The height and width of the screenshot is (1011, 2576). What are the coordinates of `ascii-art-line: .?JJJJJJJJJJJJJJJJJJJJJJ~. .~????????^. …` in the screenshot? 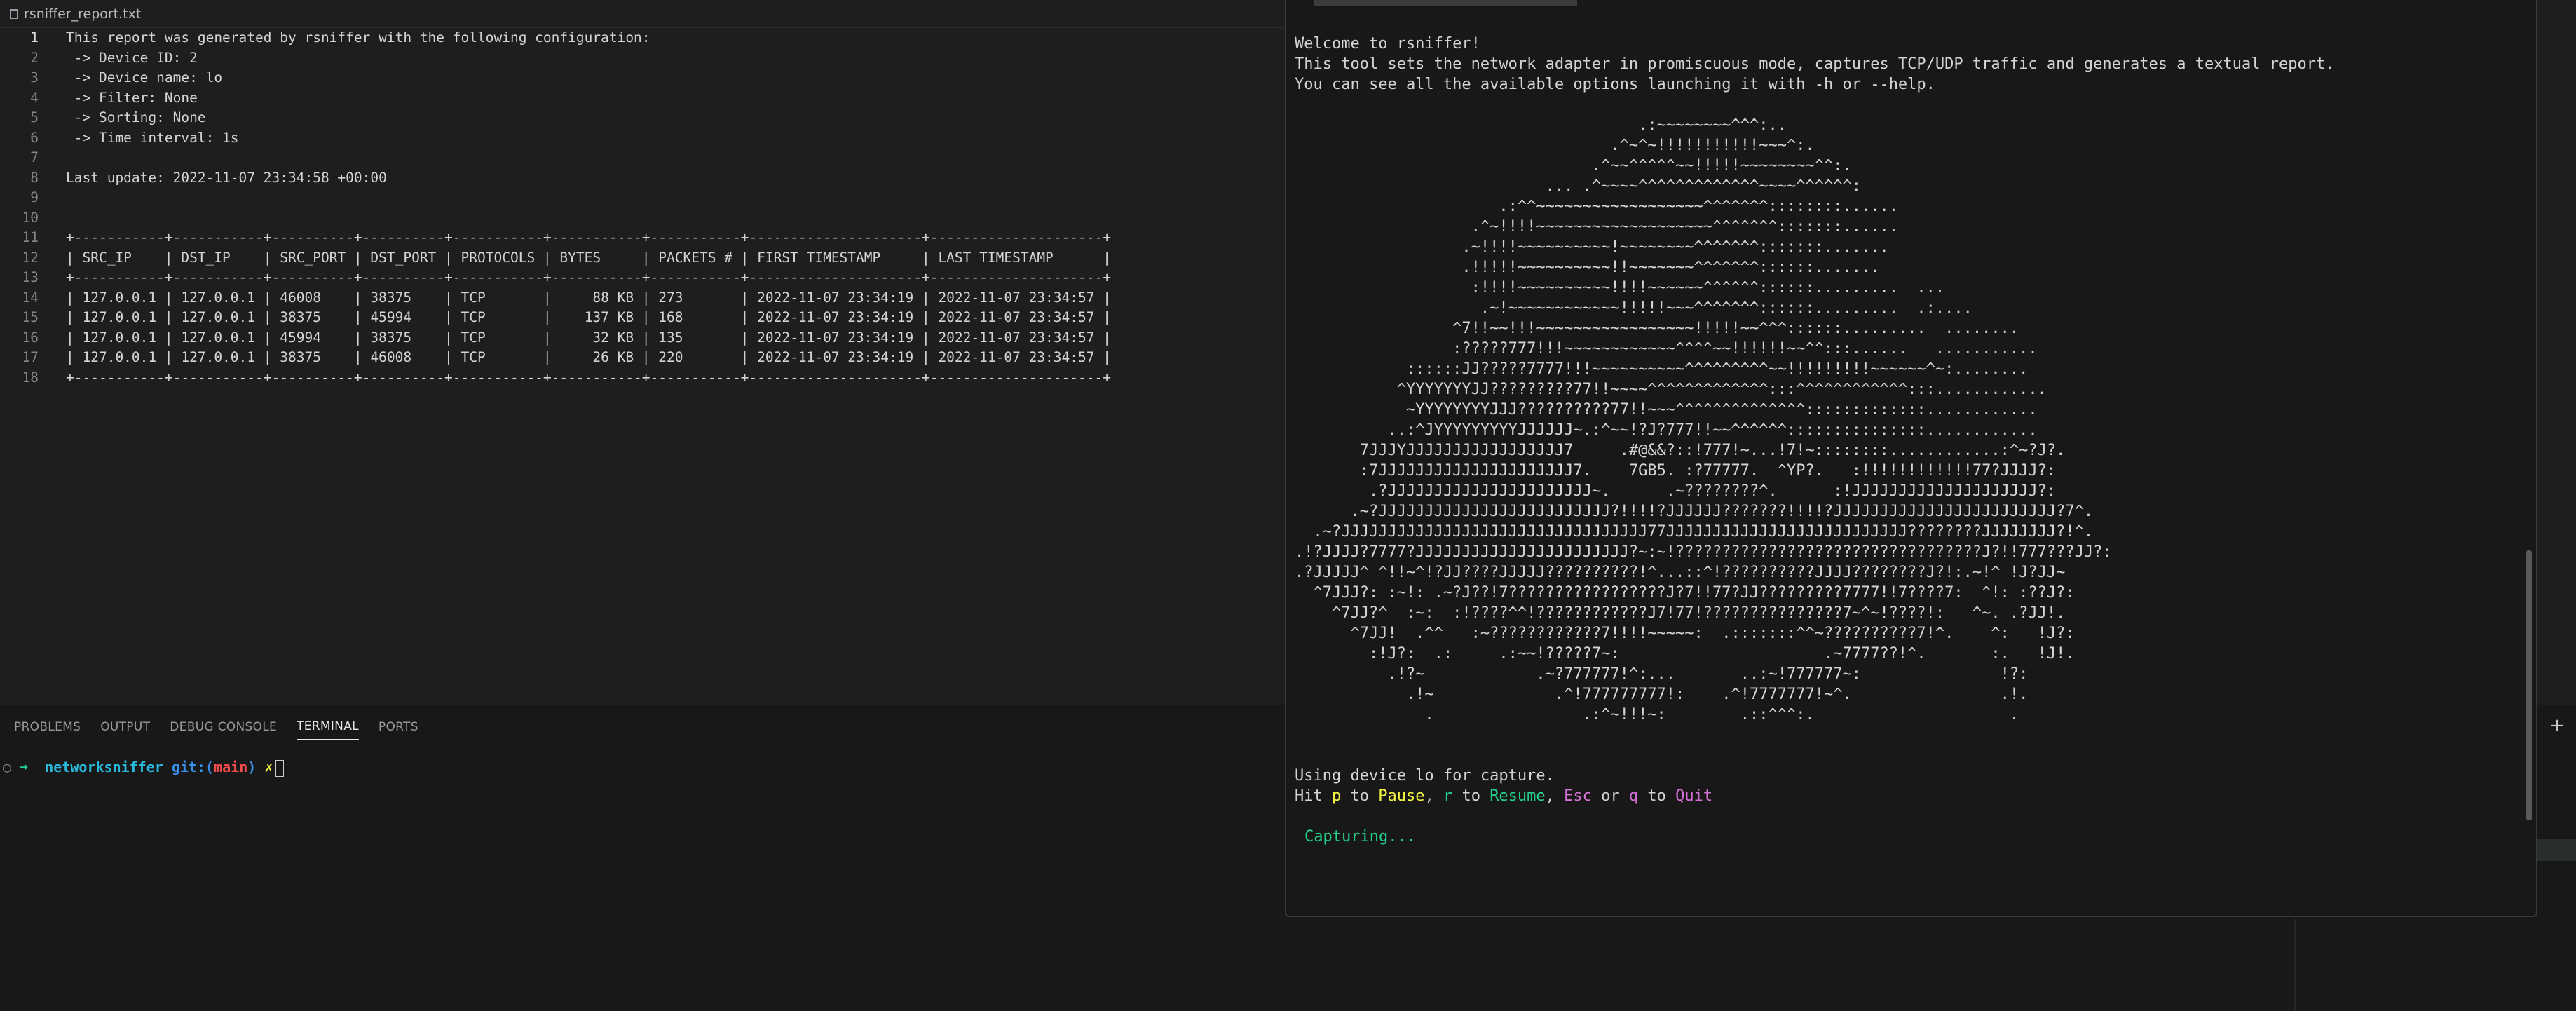 It's located at (1676, 491).